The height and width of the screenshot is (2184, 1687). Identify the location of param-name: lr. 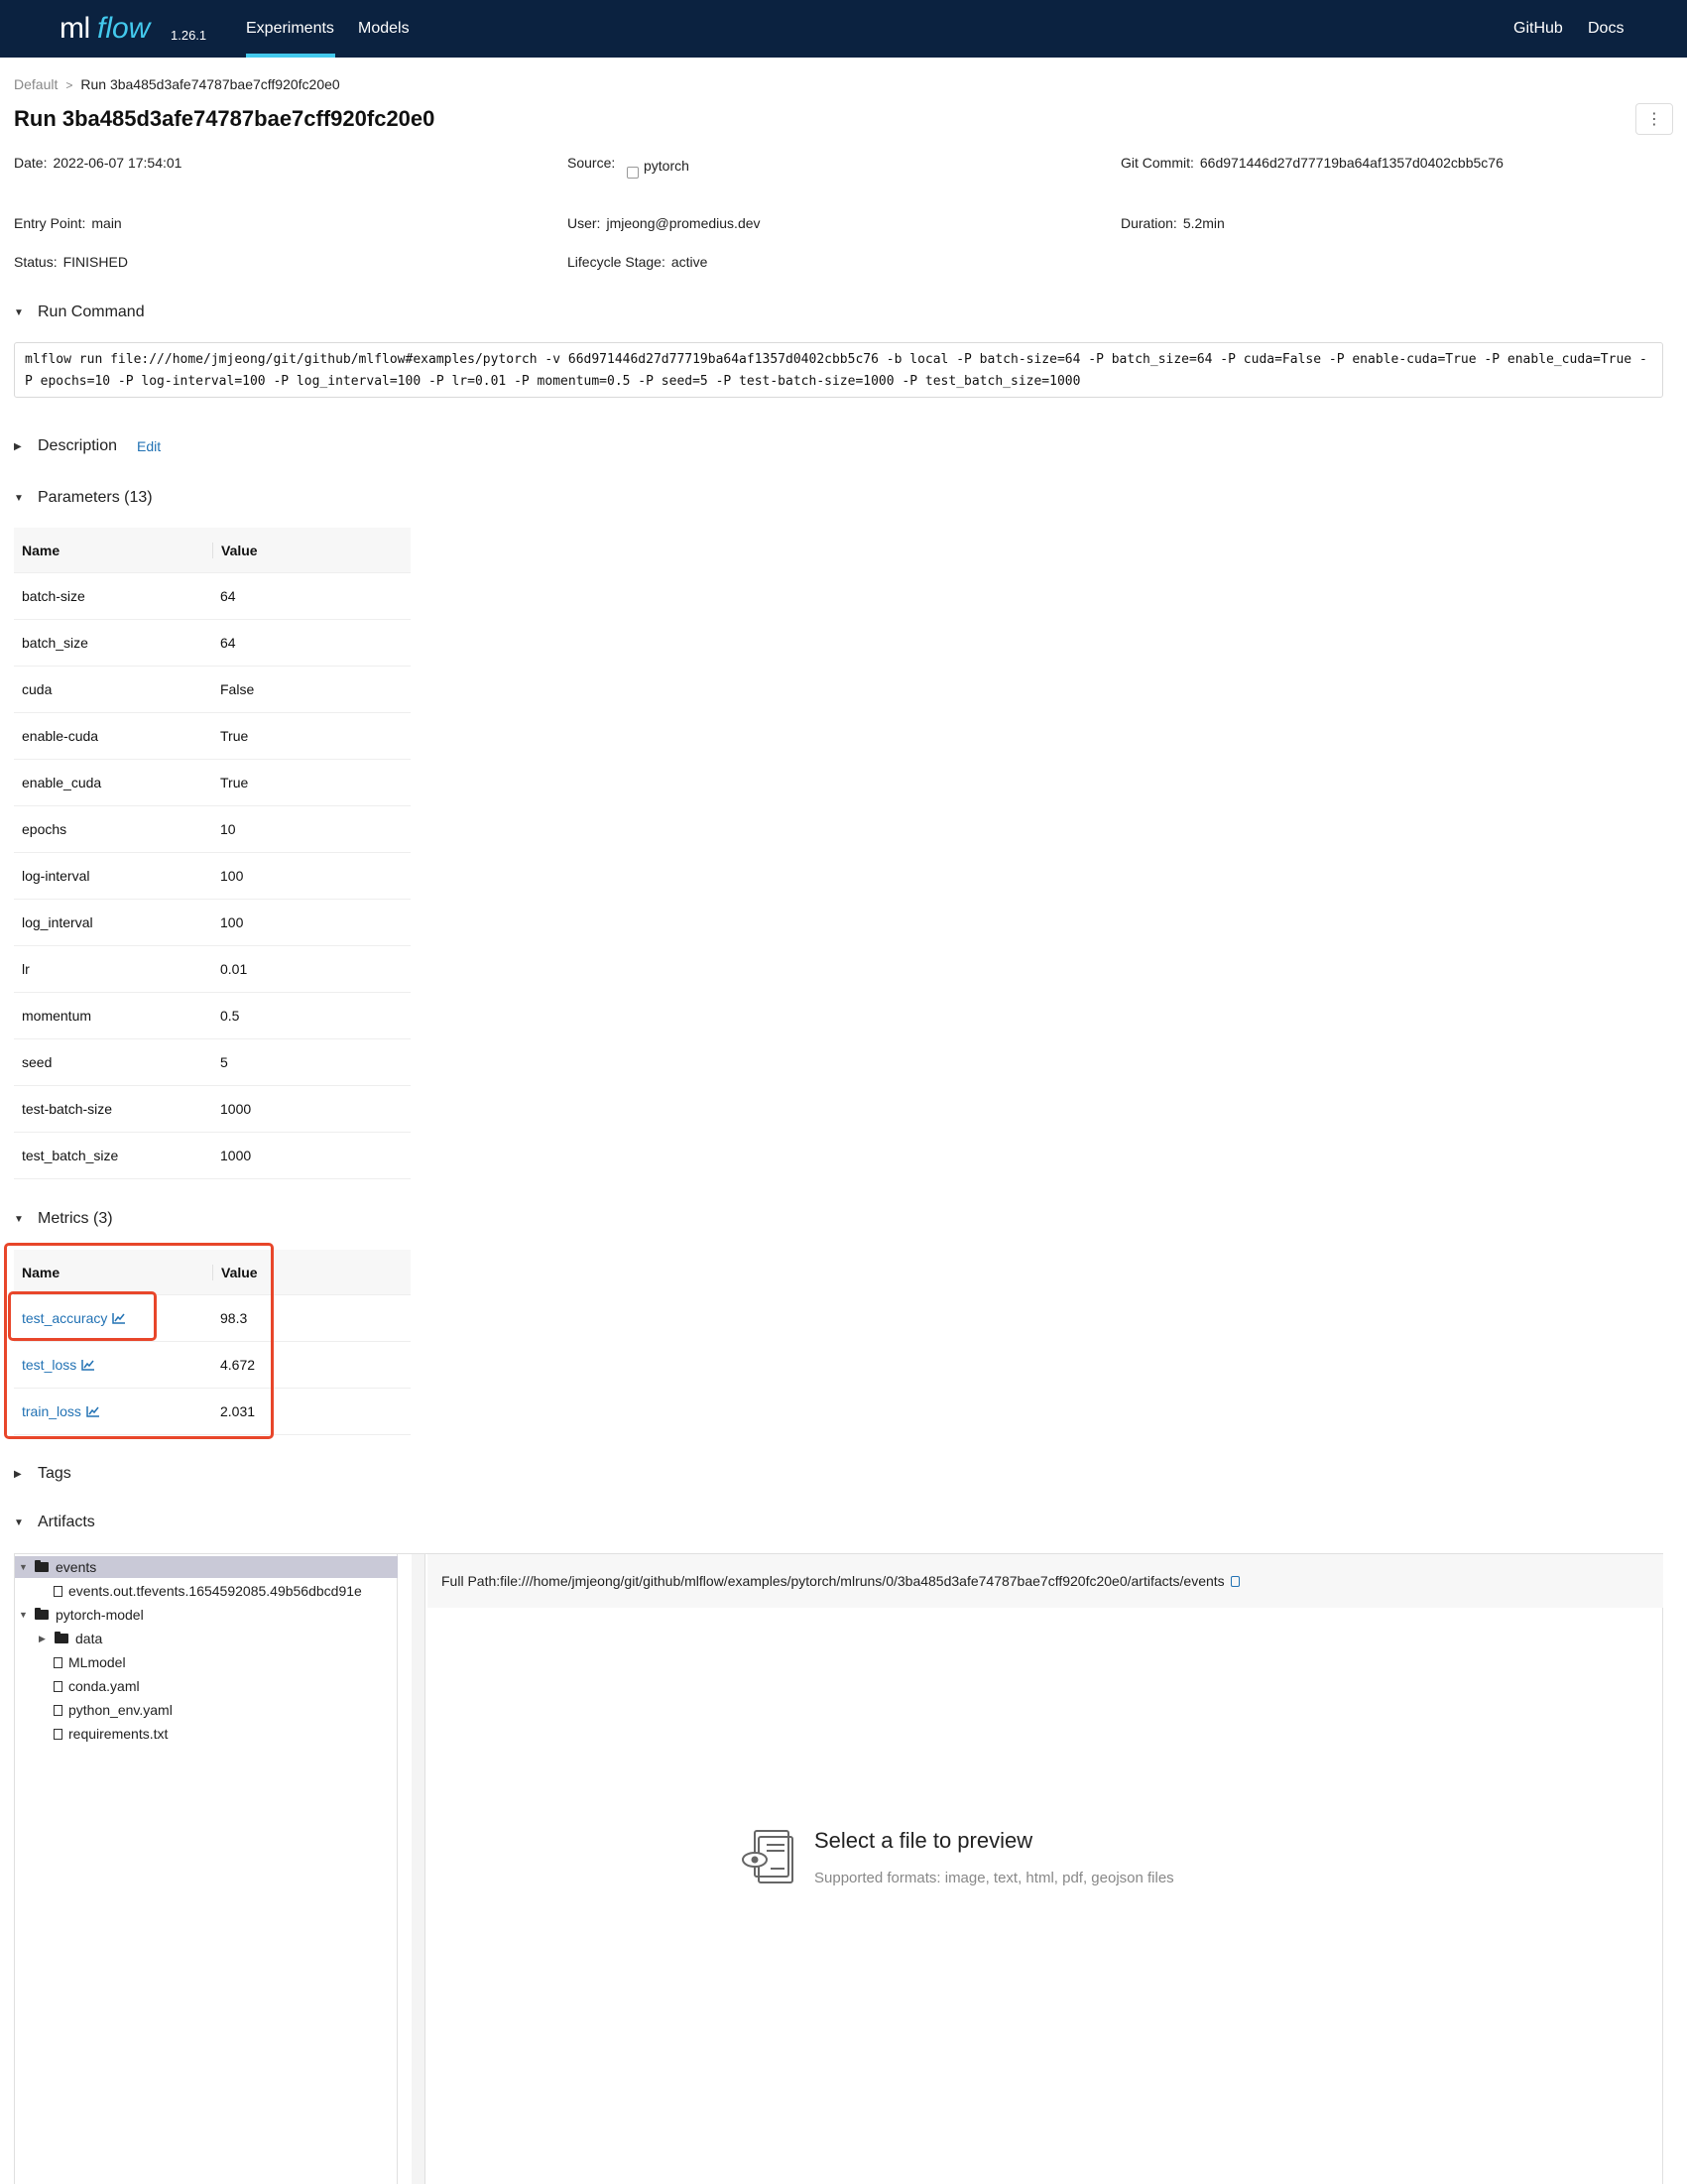
(26, 969).